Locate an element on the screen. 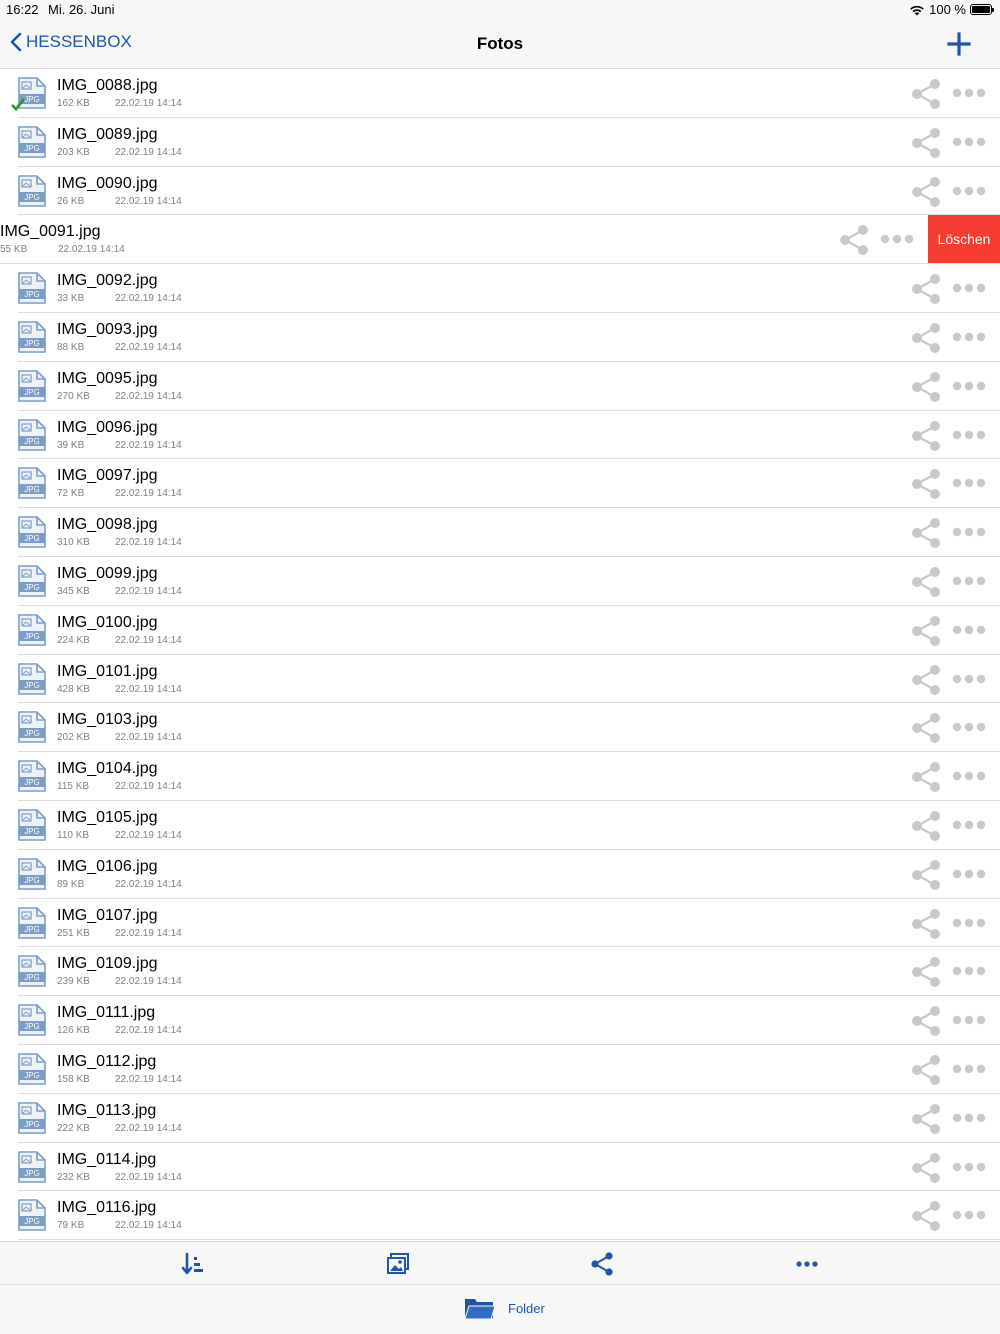  row-content: JPG IMG_0088.jpg 162 KB 22.02.19 14:14 is located at coordinates (509, 93).